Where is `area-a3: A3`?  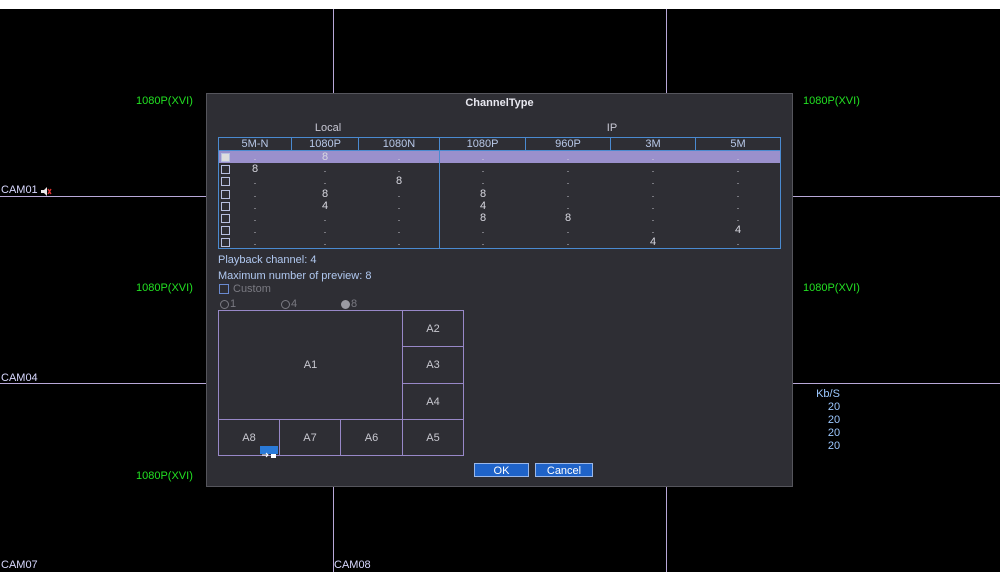
area-a3: A3 is located at coordinates (433, 365).